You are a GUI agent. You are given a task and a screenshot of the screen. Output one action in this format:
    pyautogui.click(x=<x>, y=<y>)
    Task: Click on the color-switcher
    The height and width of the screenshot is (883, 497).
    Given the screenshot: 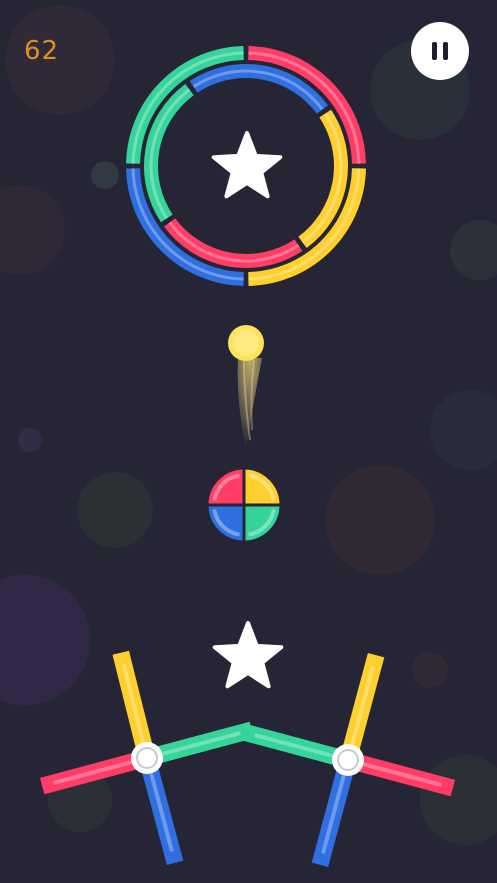 What is the action you would take?
    pyautogui.click(x=244, y=505)
    